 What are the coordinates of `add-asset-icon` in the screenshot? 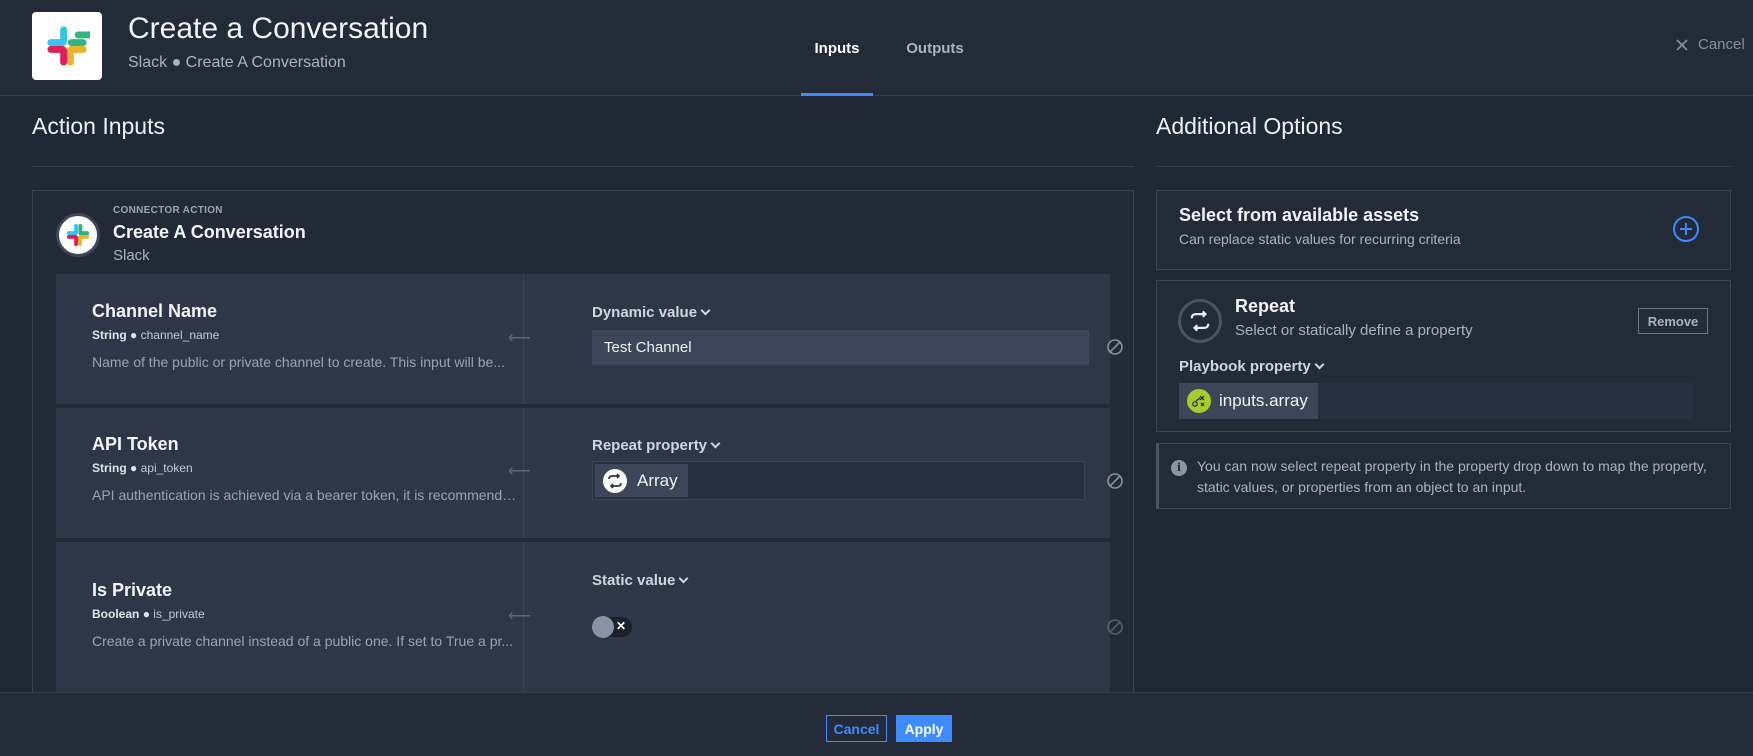 It's located at (1686, 229).